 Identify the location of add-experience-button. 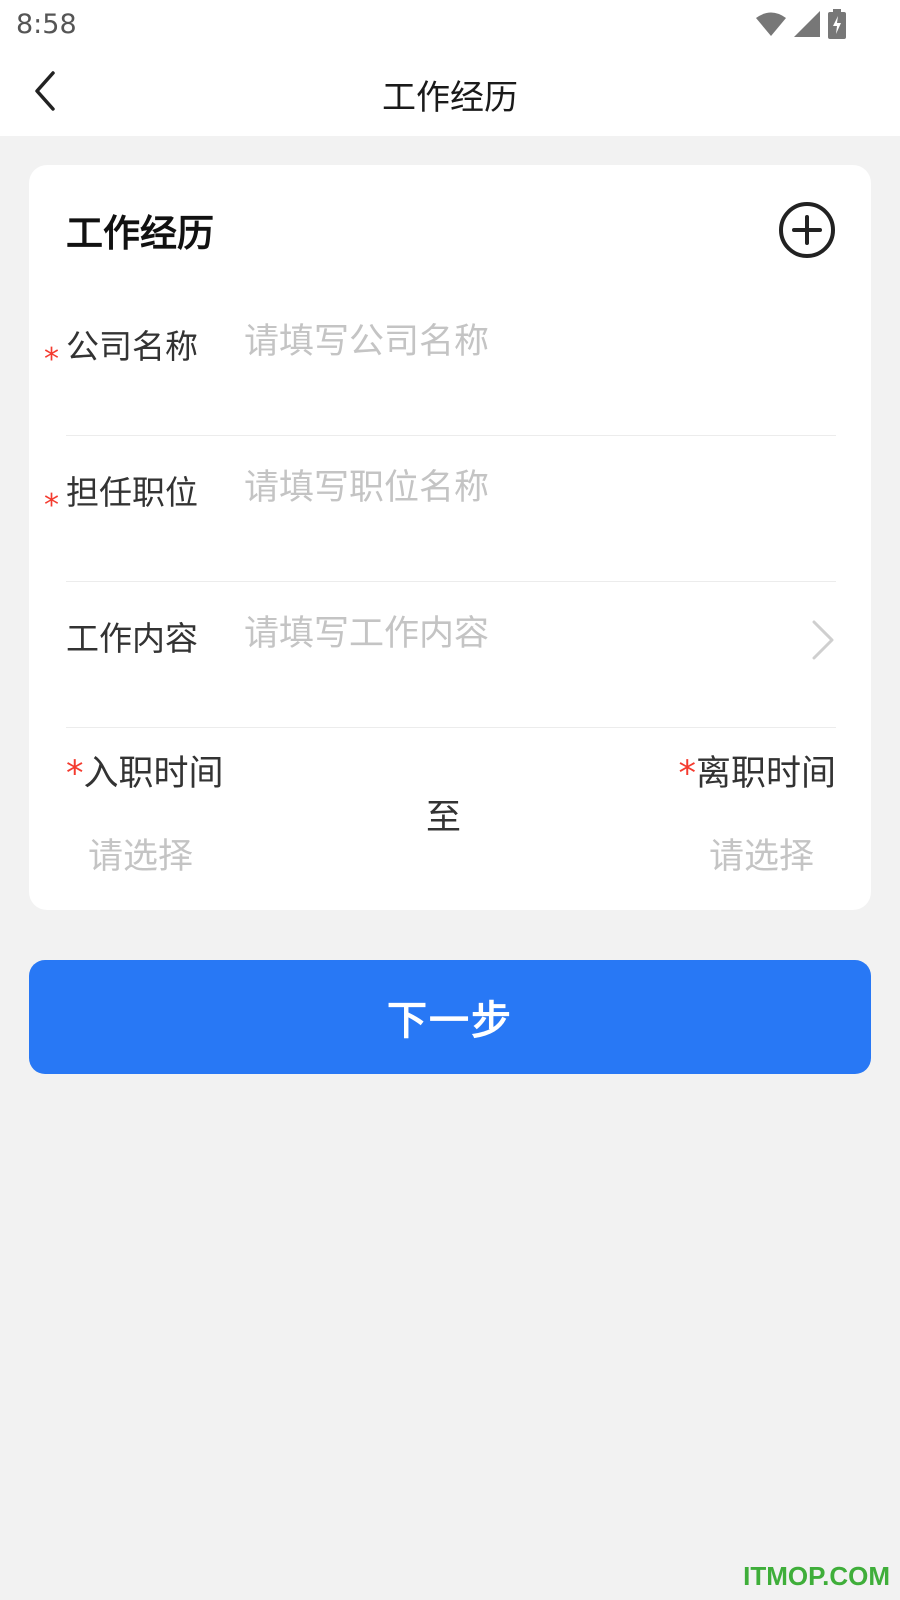
(807, 230).